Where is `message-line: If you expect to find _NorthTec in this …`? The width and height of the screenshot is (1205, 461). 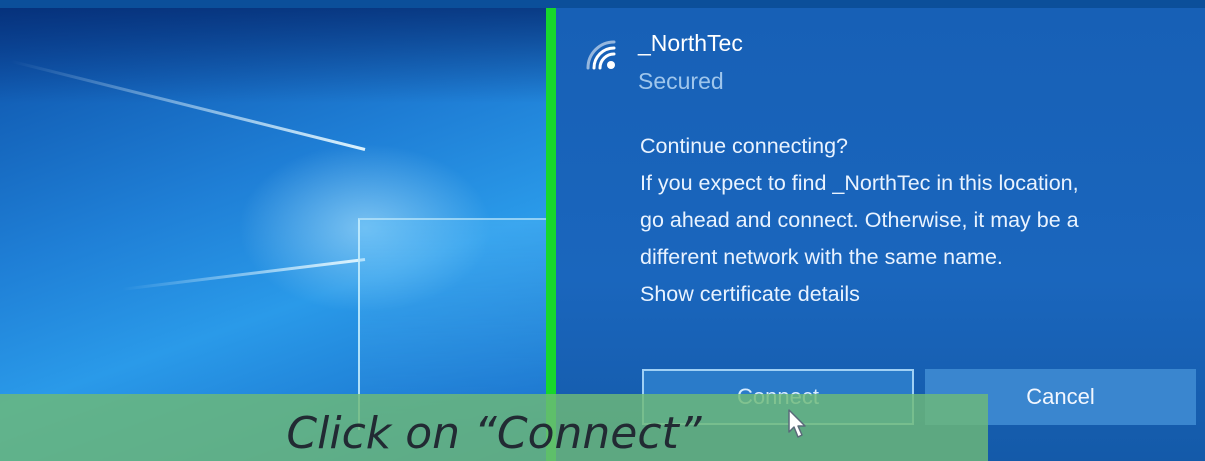 message-line: If you expect to find _NorthTec in this … is located at coordinates (859, 183).